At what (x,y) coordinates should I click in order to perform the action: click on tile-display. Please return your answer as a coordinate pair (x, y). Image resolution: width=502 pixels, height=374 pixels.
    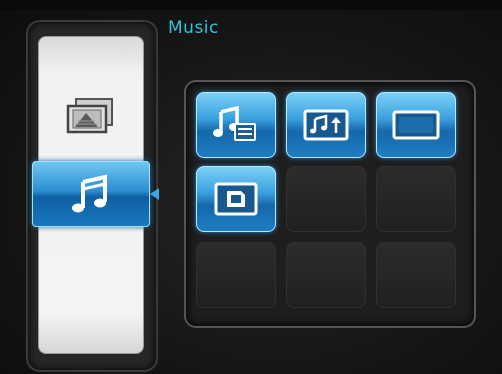
    Looking at the image, I should click on (416, 125).